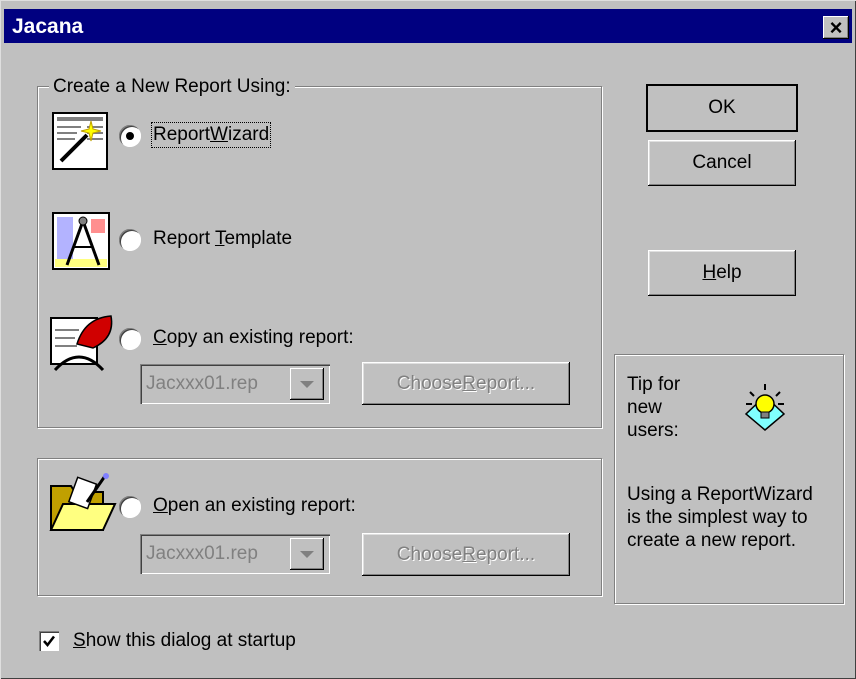 Image resolution: width=856 pixels, height=679 pixels. Describe the element at coordinates (211, 135) in the screenshot. I see `report-wizard-label: ReportWizard` at that location.